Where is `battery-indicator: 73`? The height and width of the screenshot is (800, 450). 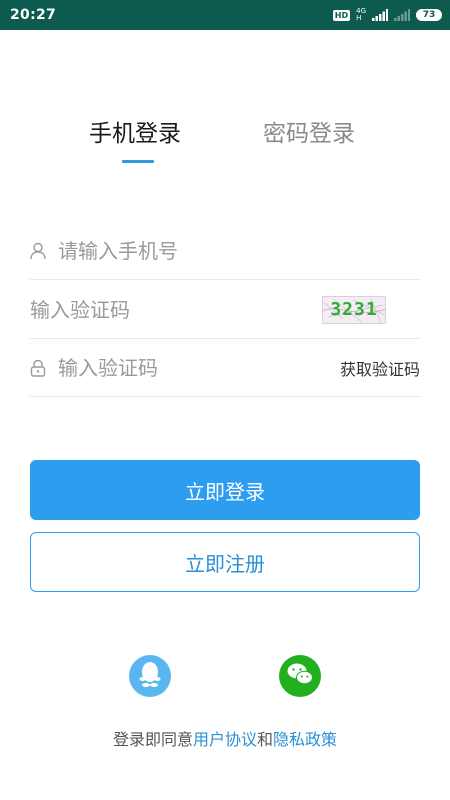
battery-indicator: 73 is located at coordinates (429, 15).